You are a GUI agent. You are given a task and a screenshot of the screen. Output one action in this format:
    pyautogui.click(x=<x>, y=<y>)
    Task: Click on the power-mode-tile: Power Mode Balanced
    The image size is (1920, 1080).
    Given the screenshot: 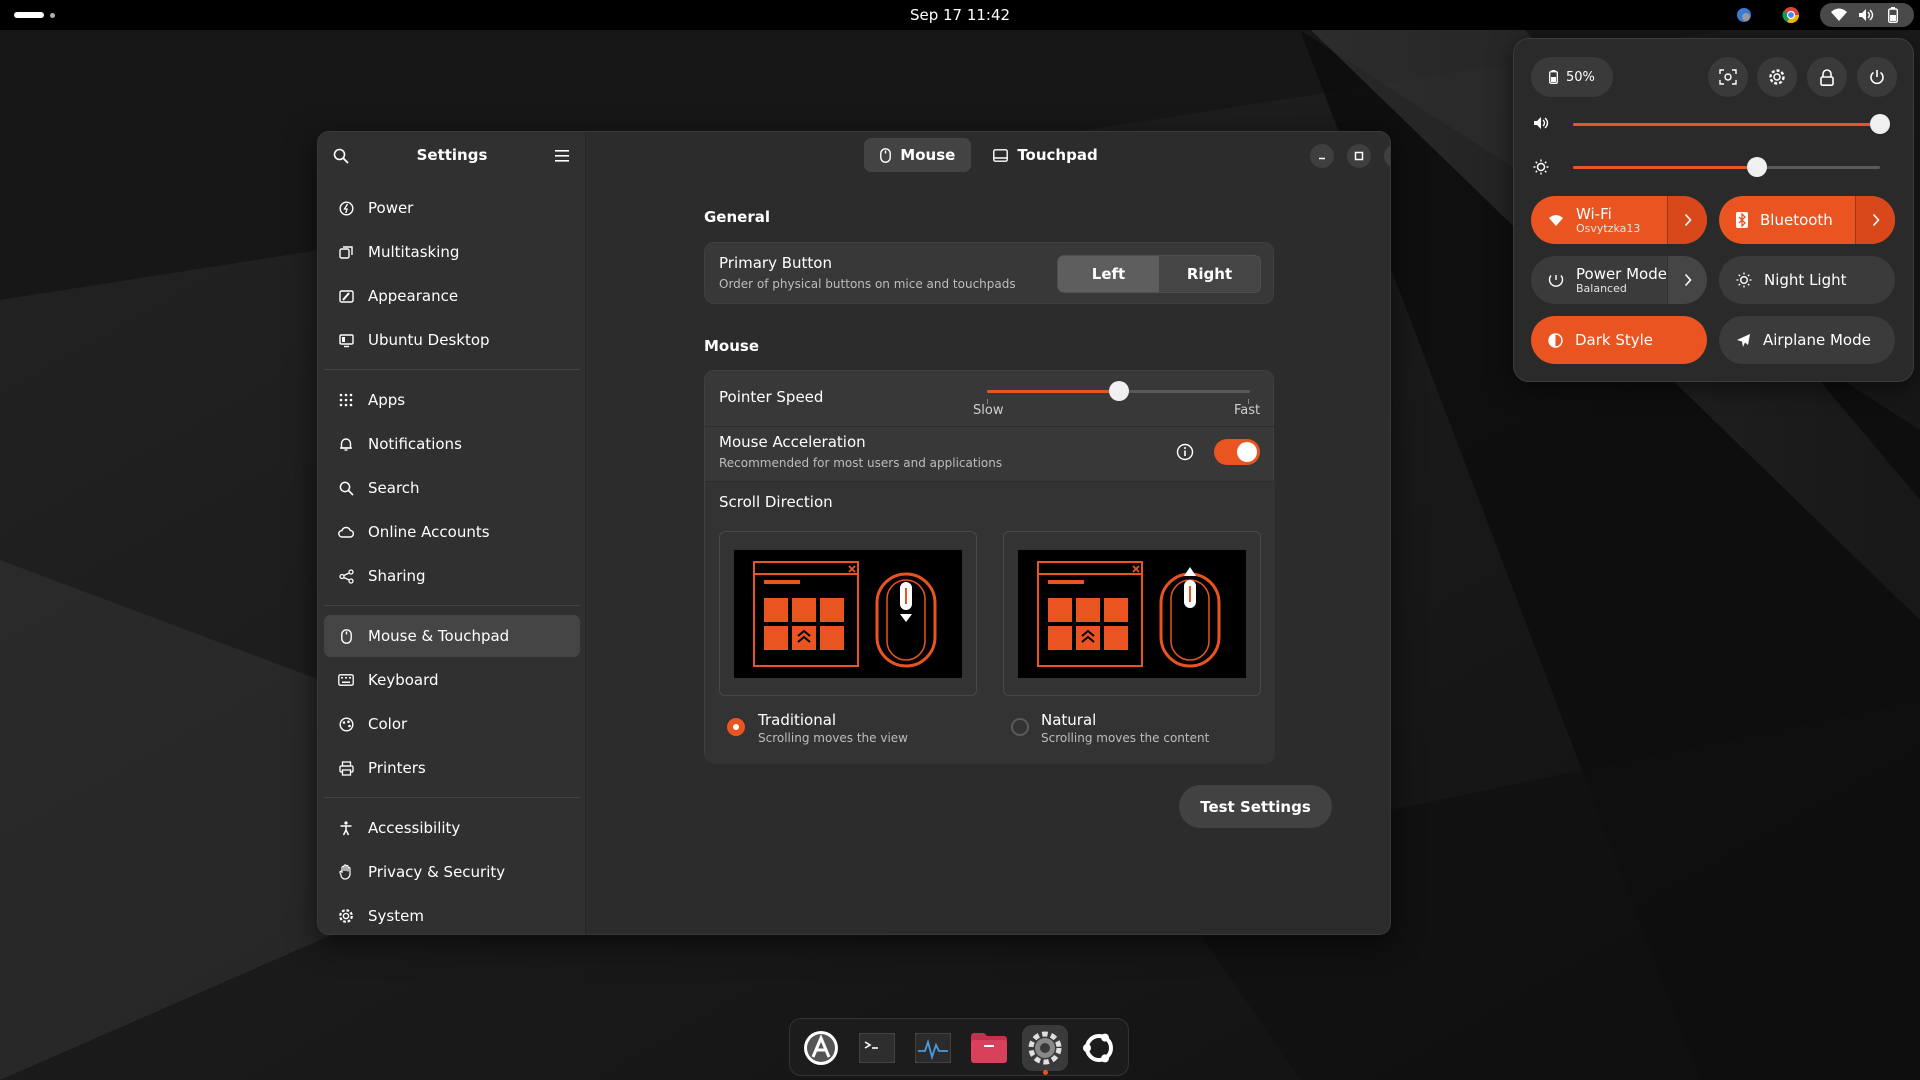 What is the action you would take?
    pyautogui.click(x=1619, y=280)
    